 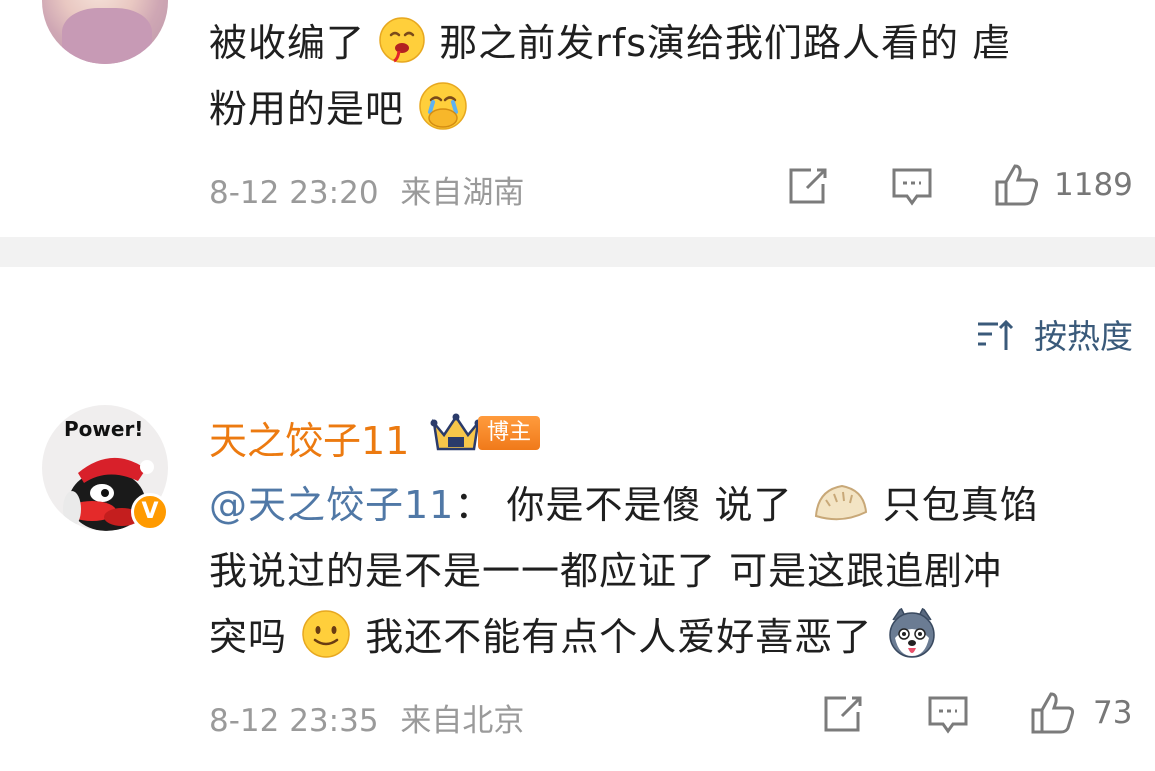 I want to click on avatar, so click(x=105, y=32).